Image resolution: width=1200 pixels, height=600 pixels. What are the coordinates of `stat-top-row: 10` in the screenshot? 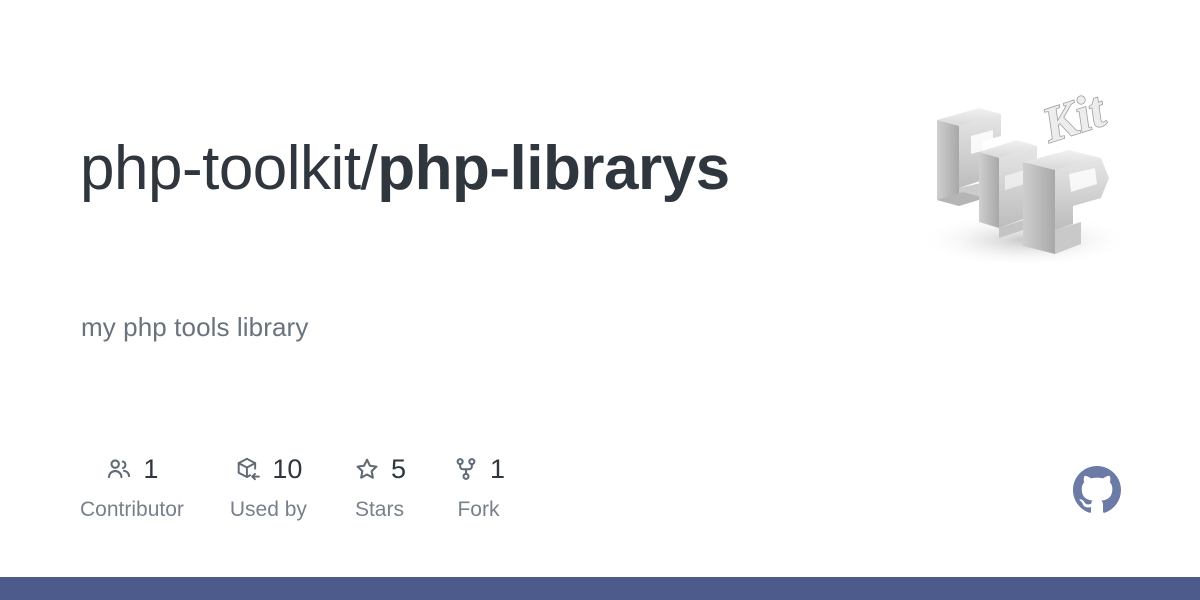 It's located at (268, 469).